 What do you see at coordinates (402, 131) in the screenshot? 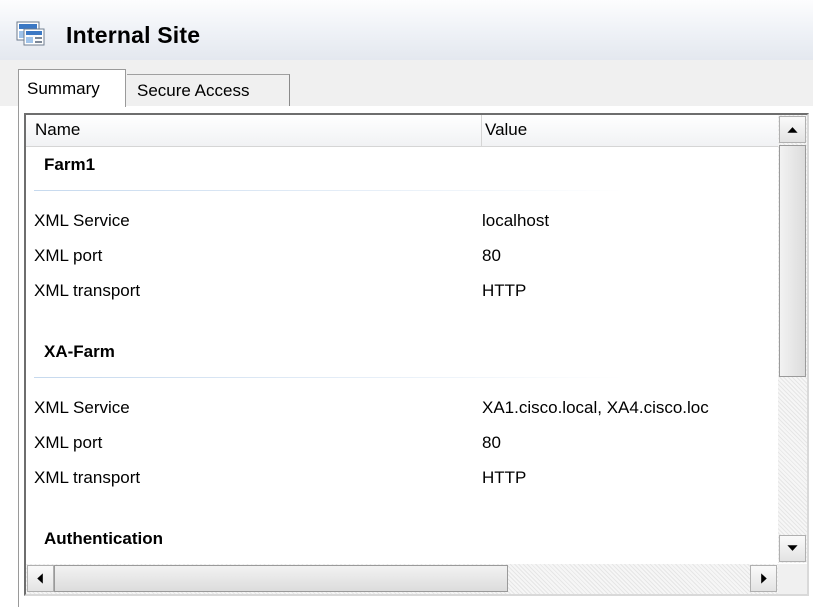
I see `list-header: Name Value` at bounding box center [402, 131].